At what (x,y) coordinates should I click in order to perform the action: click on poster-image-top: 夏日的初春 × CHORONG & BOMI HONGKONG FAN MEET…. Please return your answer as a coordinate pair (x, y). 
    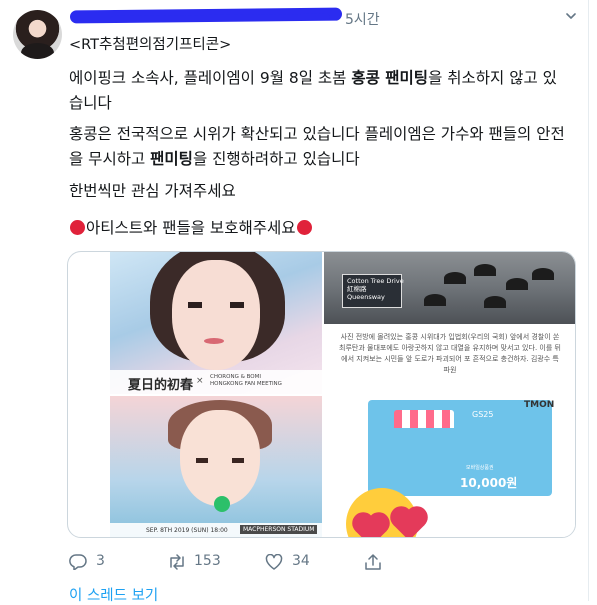
    Looking at the image, I should click on (216, 323).